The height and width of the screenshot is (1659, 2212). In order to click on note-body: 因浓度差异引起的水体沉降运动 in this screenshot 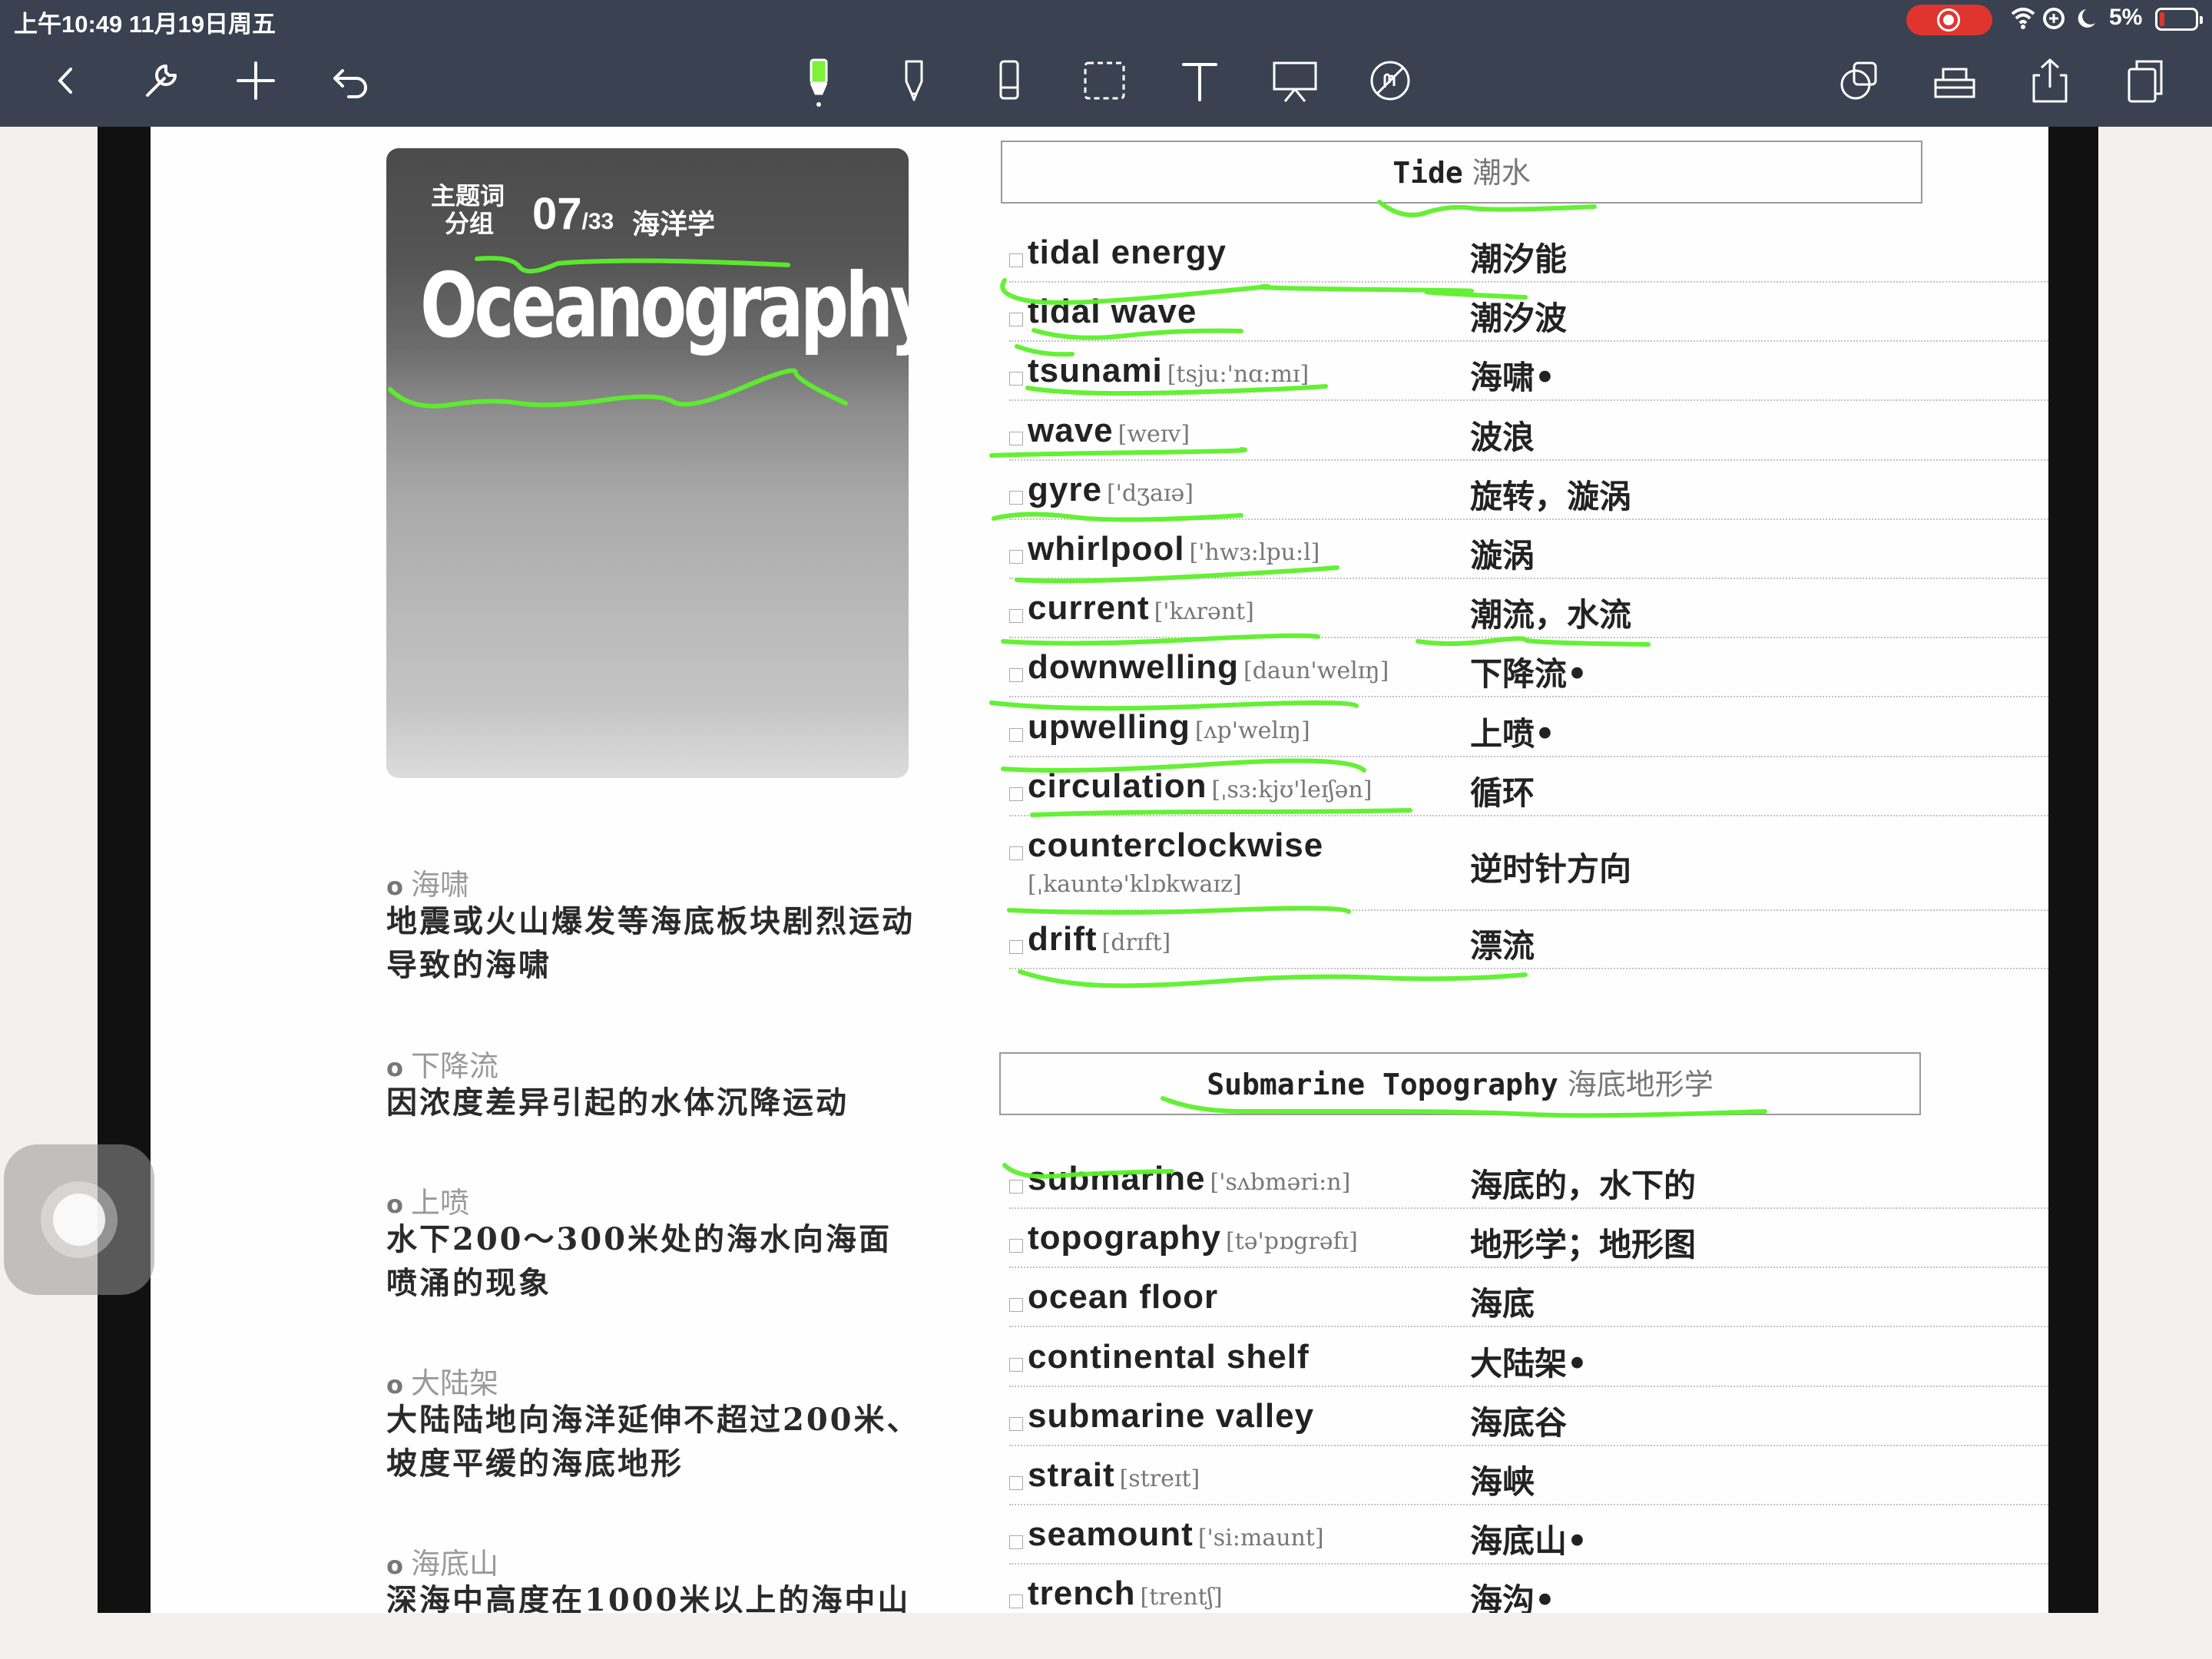, I will do `click(618, 1103)`.